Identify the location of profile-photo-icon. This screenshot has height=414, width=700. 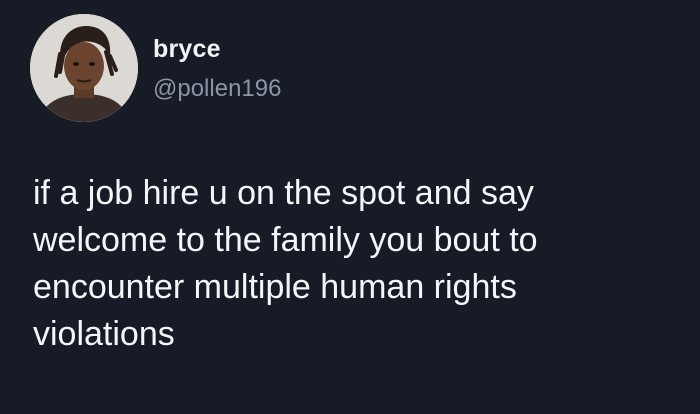
(84, 68).